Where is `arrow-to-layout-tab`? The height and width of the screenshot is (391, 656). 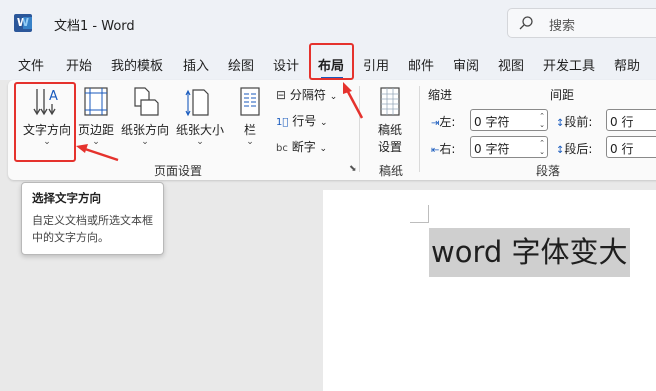
arrow-to-layout-tab is located at coordinates (353, 100).